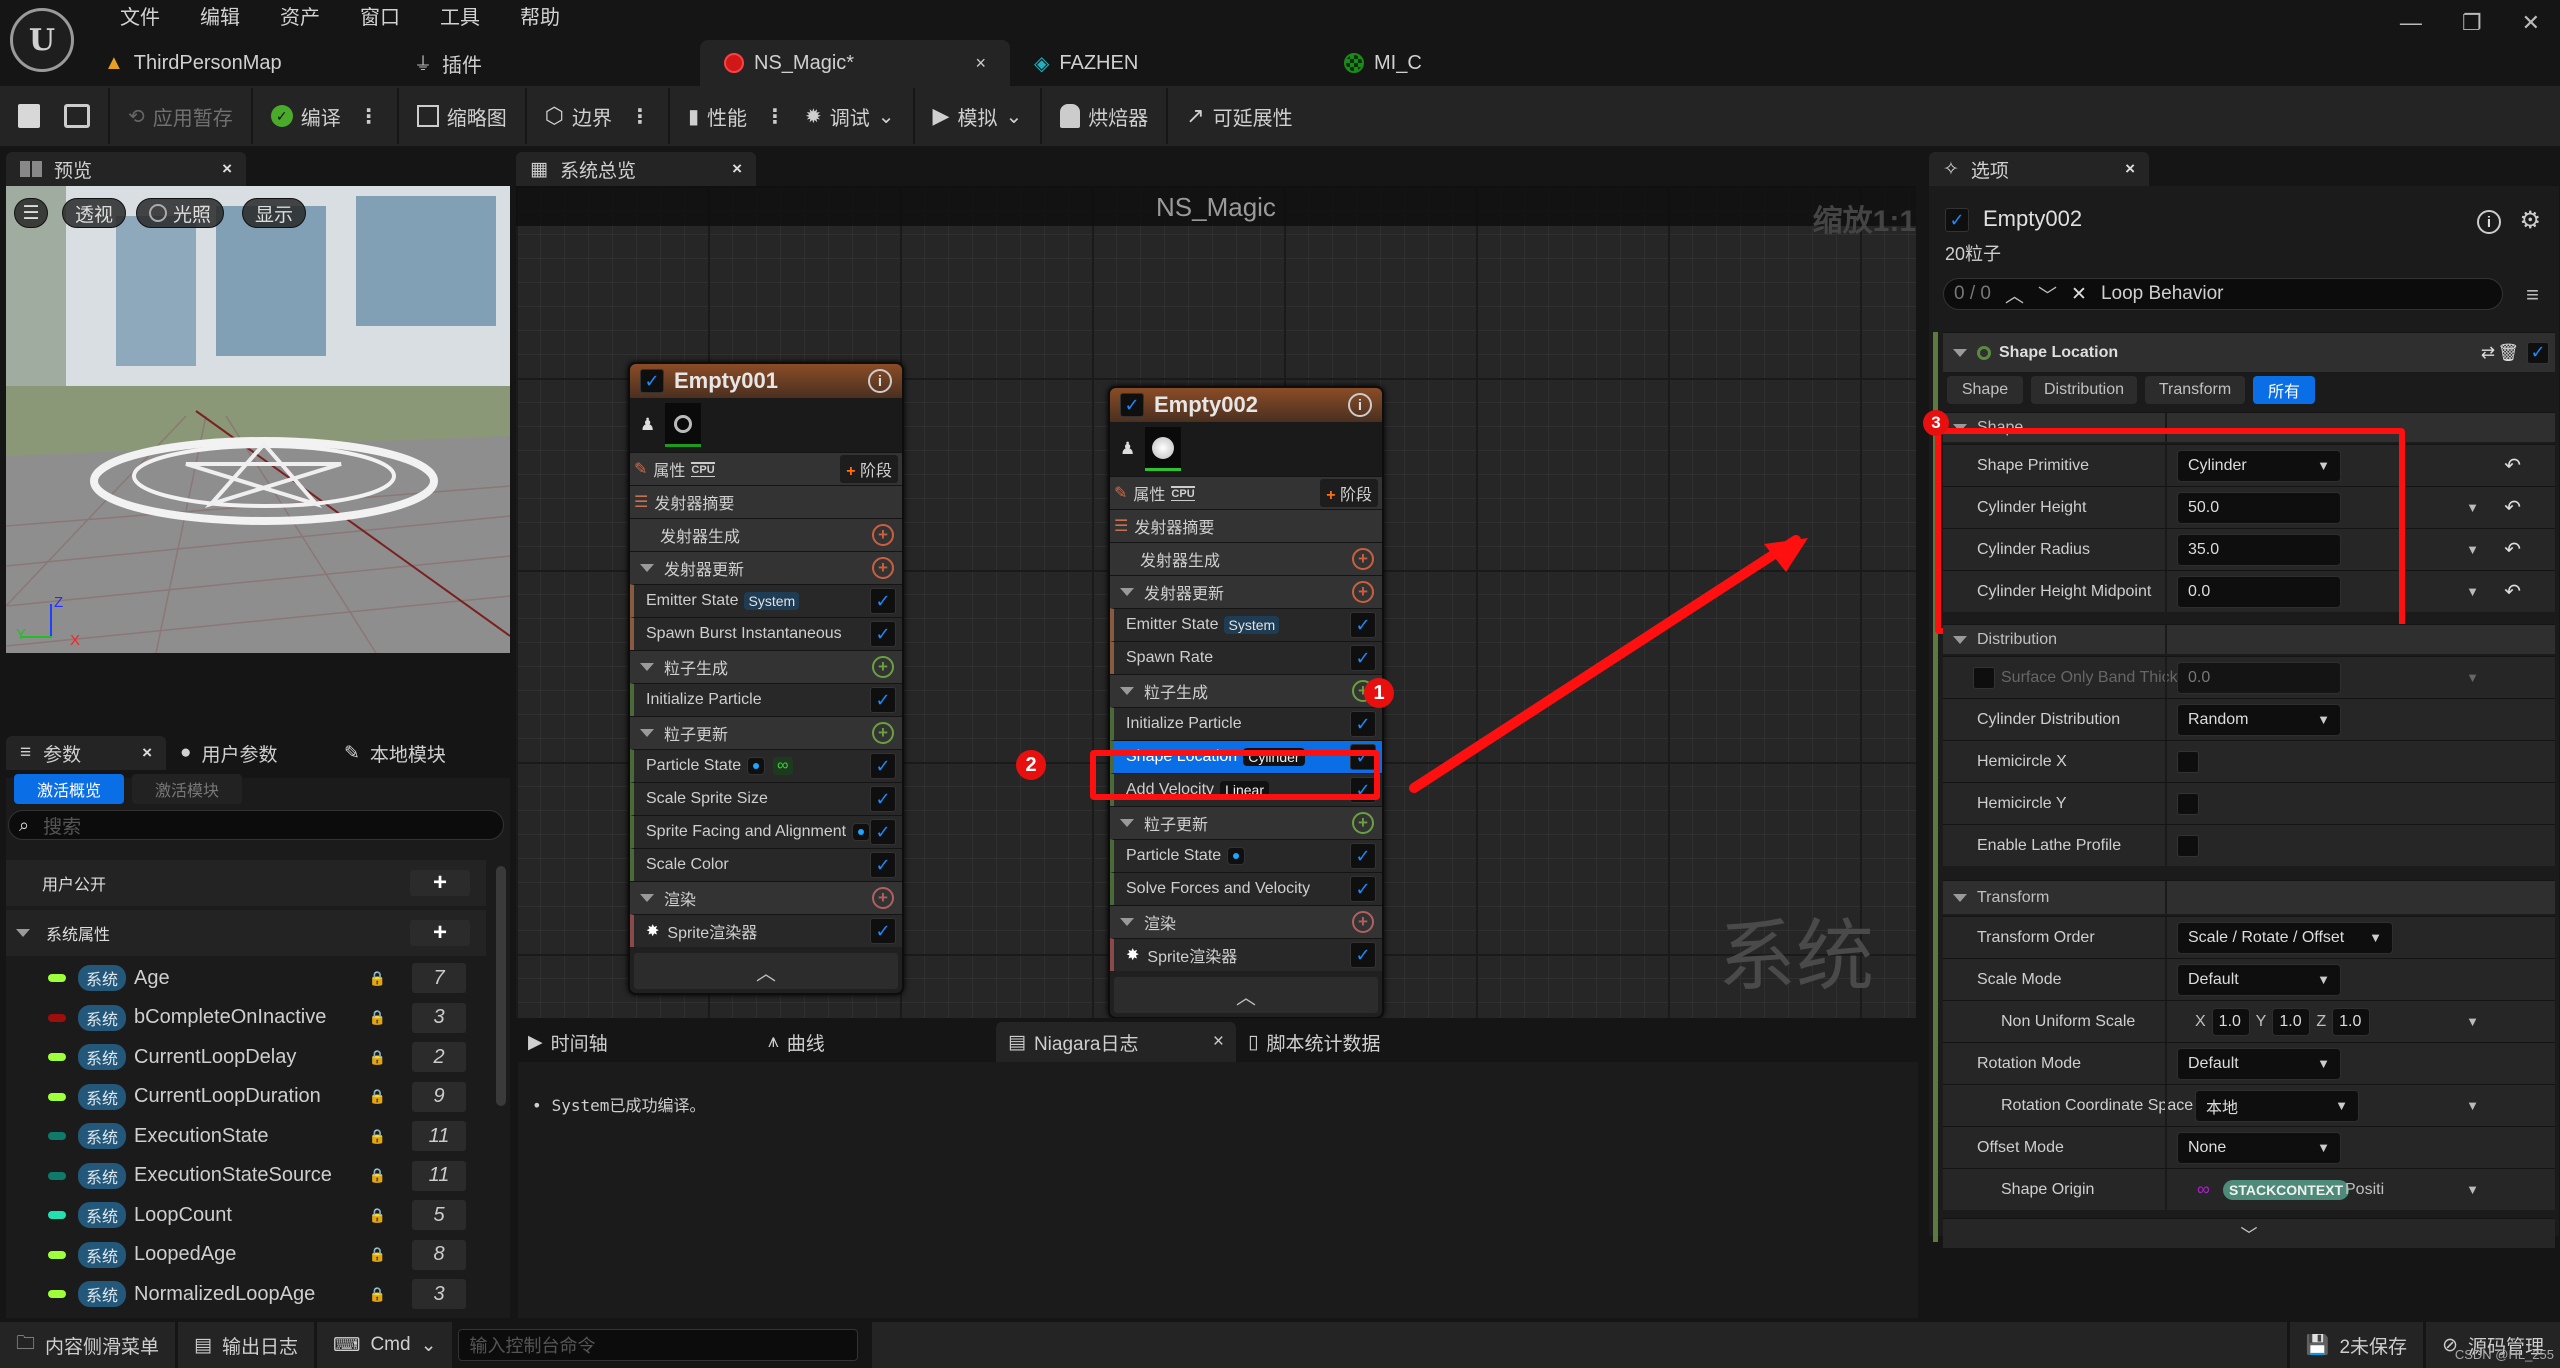 The image size is (2560, 1368). I want to click on offset-mode-dropdown: None ▼, so click(2259, 1147).